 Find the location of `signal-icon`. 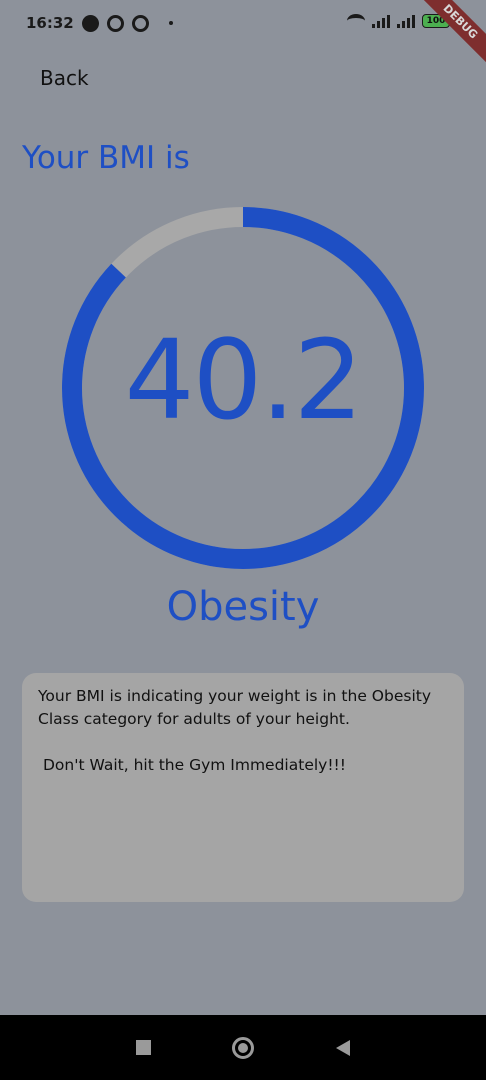

signal-icon is located at coordinates (381, 21).